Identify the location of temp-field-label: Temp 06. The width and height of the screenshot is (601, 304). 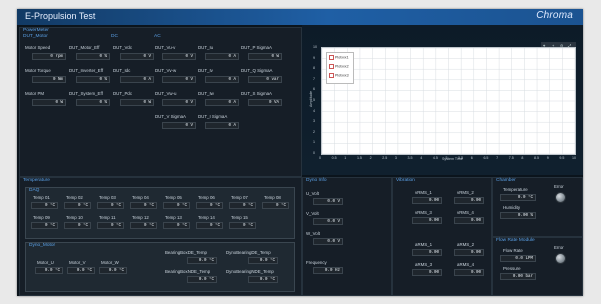
(206, 197).